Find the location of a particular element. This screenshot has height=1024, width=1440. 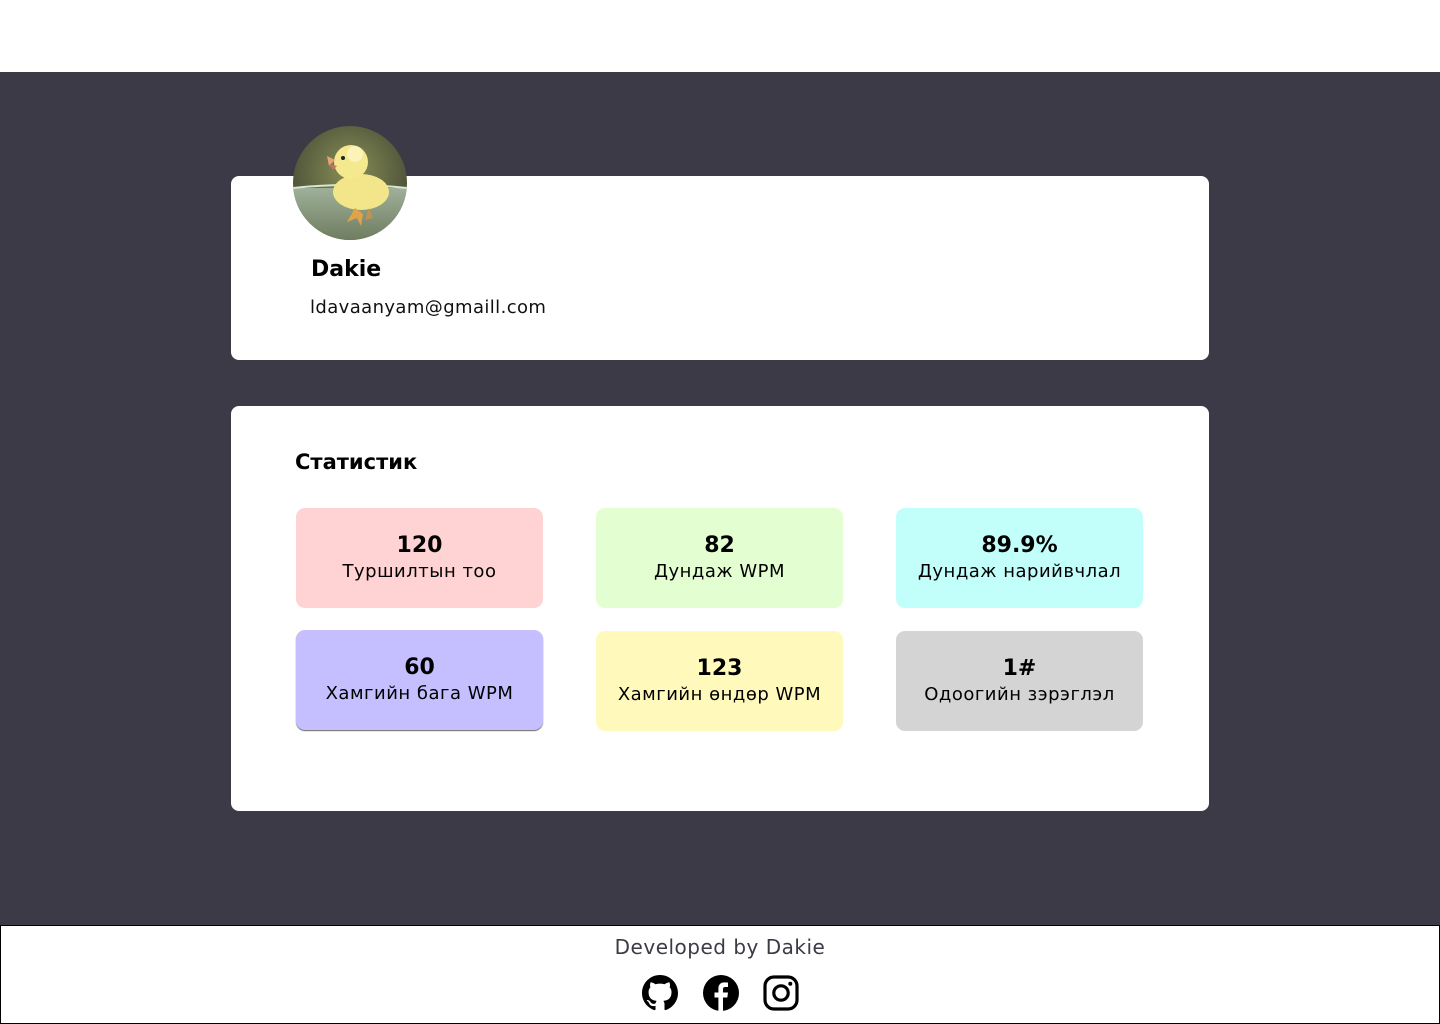

stat-tile-max-wpm: 123 Хамгийн өндөр WPM is located at coordinates (719, 681).